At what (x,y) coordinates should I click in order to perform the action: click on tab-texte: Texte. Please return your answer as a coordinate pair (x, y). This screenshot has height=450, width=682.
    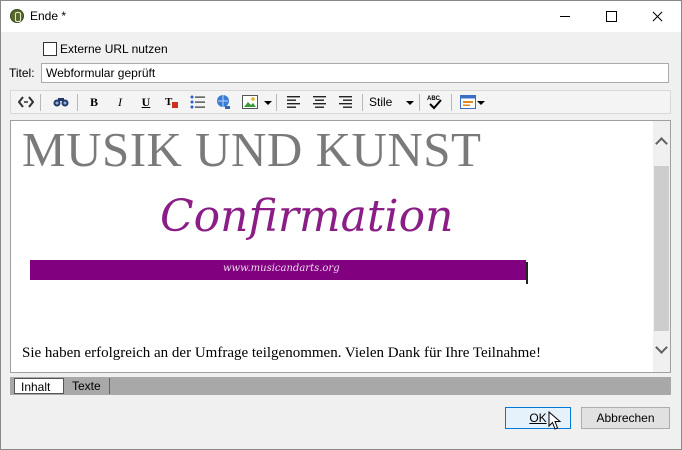
    Looking at the image, I should click on (88, 386).